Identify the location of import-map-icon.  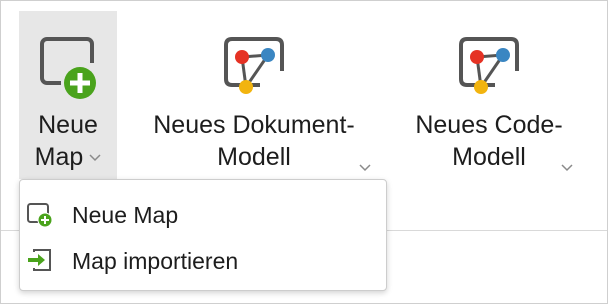
(39, 260).